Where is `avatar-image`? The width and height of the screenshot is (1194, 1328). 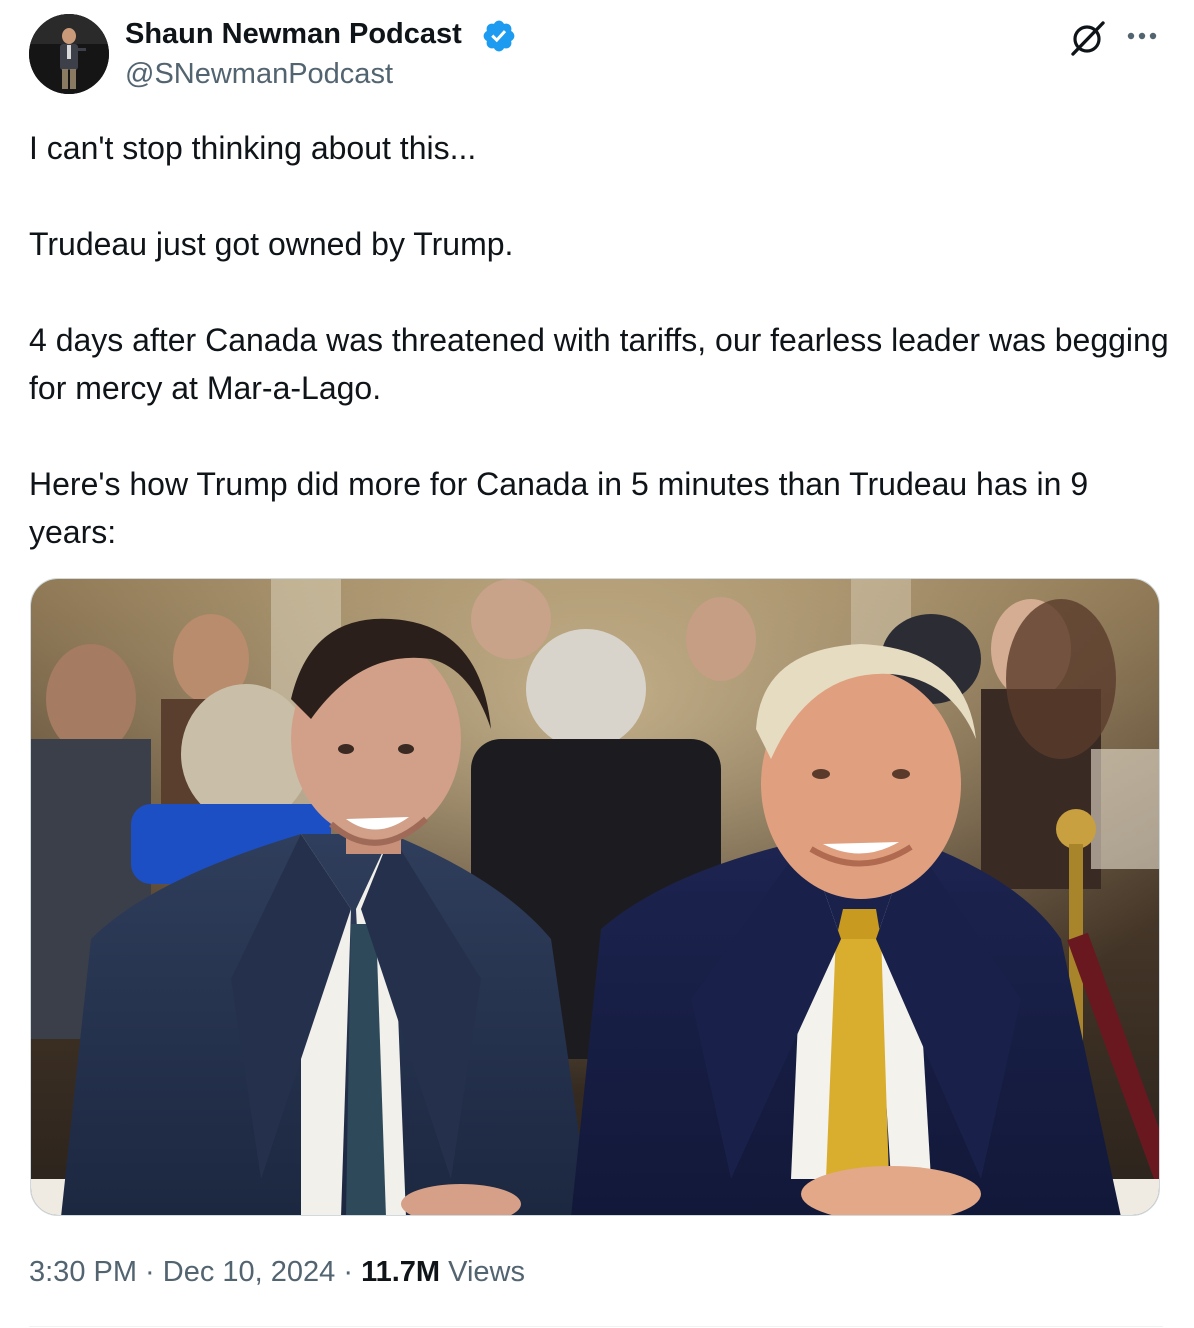
avatar-image is located at coordinates (69, 54).